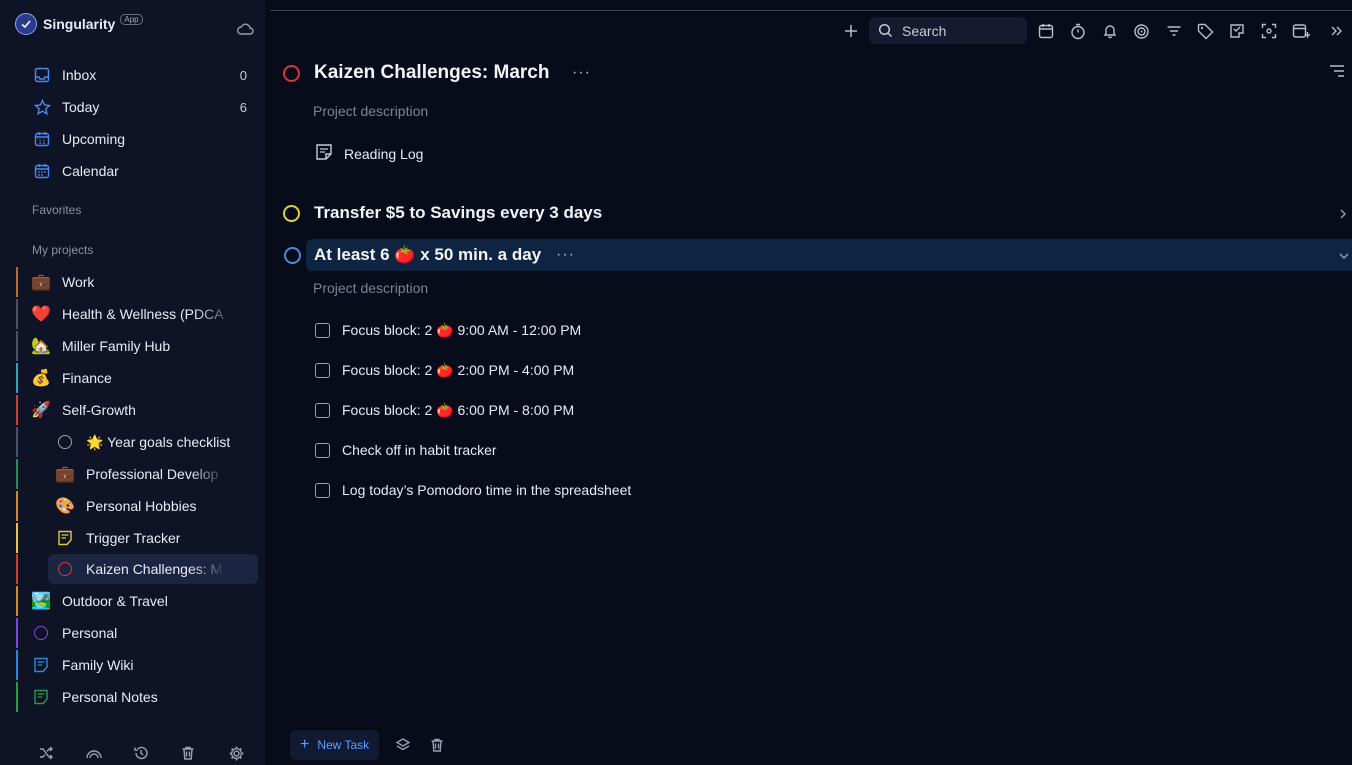 Image resolution: width=1352 pixels, height=765 pixels. I want to click on project-label: 🌟 Year goals checklist, so click(158, 441).